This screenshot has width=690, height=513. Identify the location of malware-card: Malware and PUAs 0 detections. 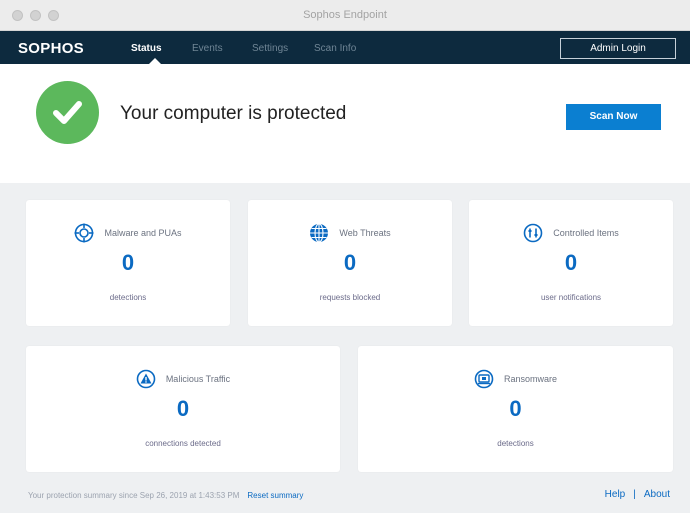
(128, 263).